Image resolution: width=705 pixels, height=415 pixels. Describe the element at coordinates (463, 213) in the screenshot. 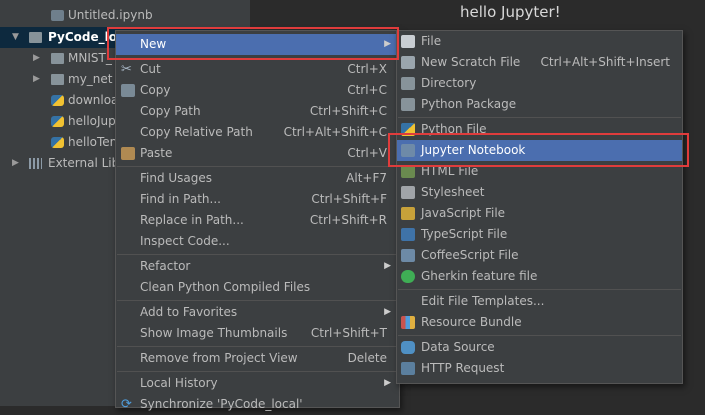

I see `menu-item-label: JavaScript File` at that location.